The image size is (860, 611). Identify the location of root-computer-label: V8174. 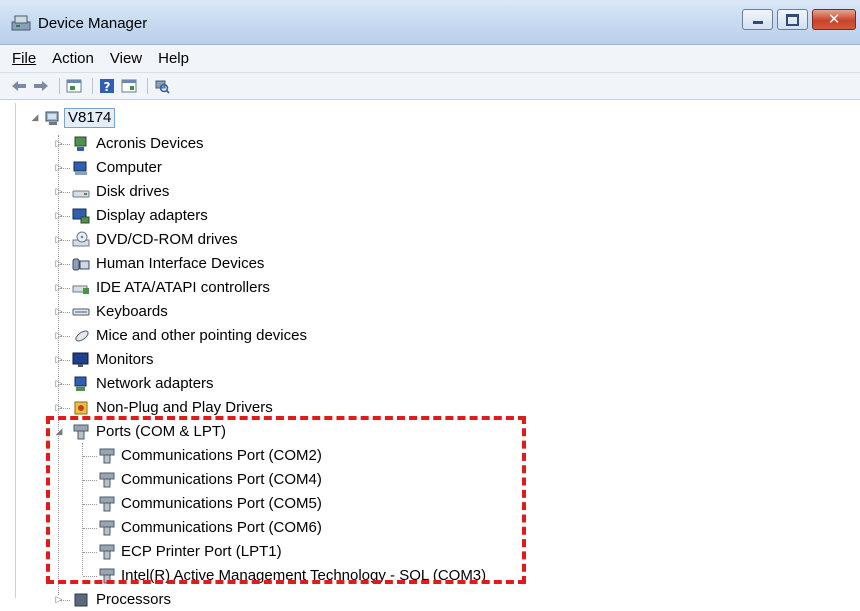
(90, 118).